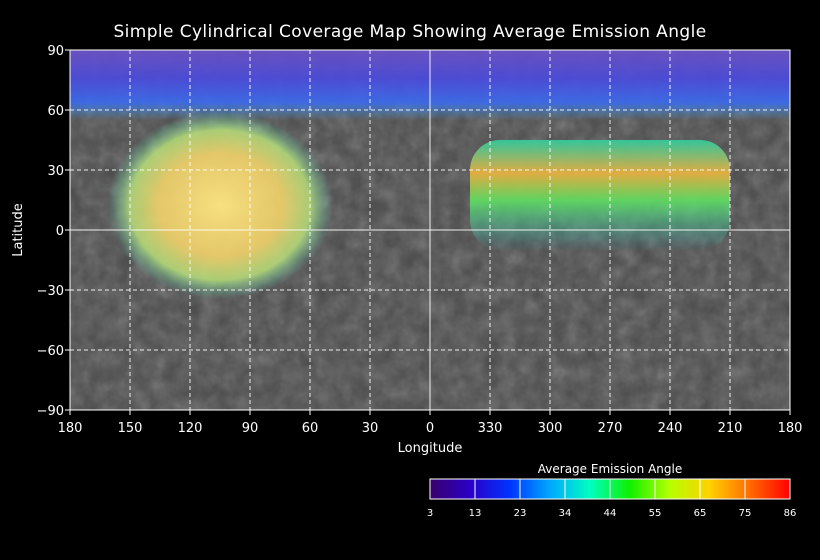 Image resolution: width=820 pixels, height=560 pixels. I want to click on colorbar-tick-label: 44, so click(610, 513).